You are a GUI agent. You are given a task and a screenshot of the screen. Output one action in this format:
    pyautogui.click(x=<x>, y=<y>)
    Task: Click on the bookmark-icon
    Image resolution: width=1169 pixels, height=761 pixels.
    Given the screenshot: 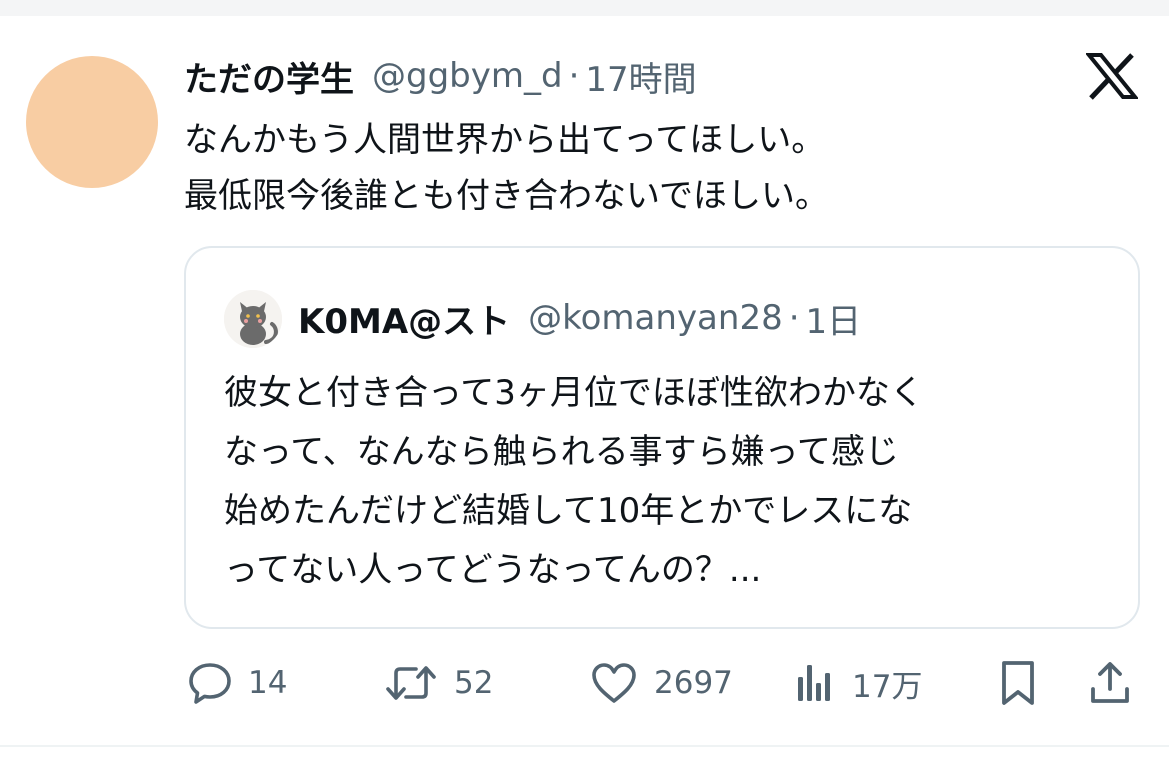 What is the action you would take?
    pyautogui.click(x=1018, y=683)
    